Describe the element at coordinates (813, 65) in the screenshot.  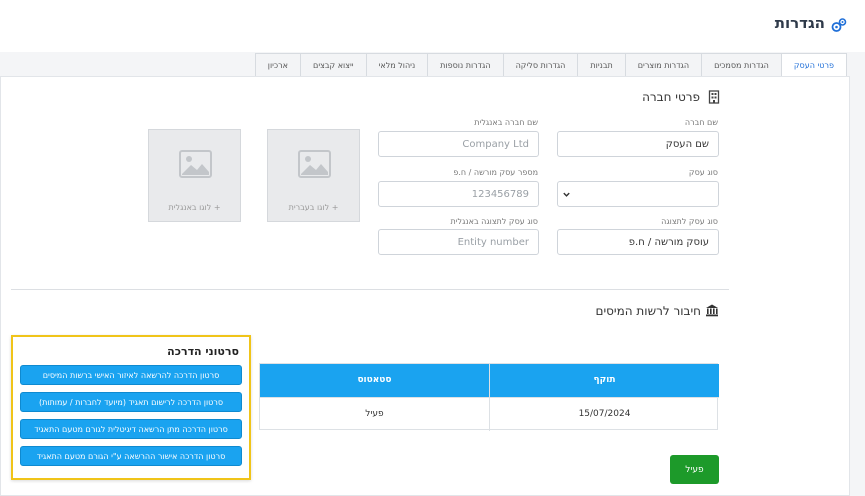
I see `tab-business-details: פרטי העסק` at that location.